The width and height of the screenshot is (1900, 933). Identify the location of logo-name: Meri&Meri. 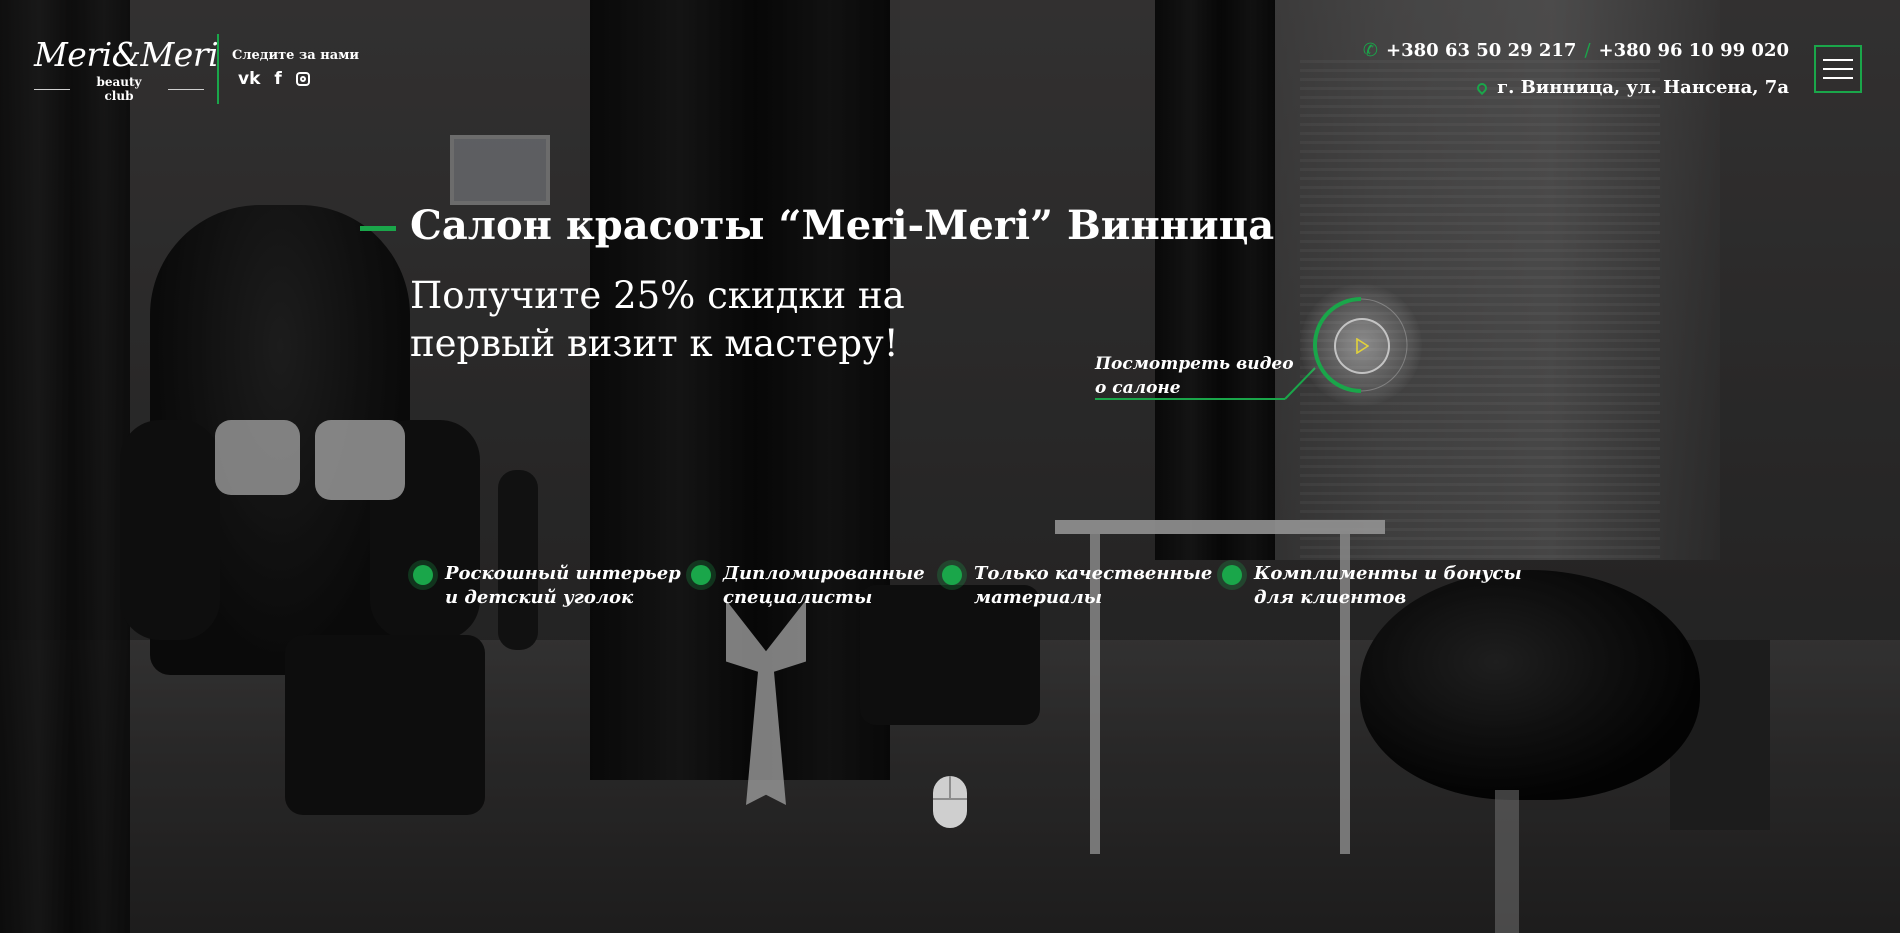
(126, 54).